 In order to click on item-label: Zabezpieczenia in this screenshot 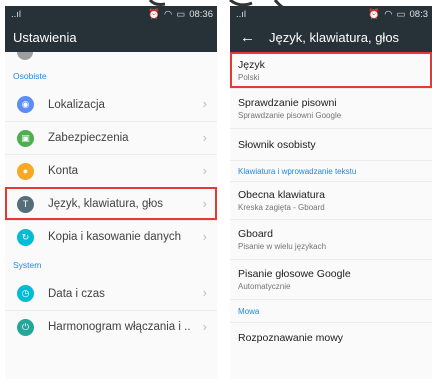, I will do `click(88, 138)`.